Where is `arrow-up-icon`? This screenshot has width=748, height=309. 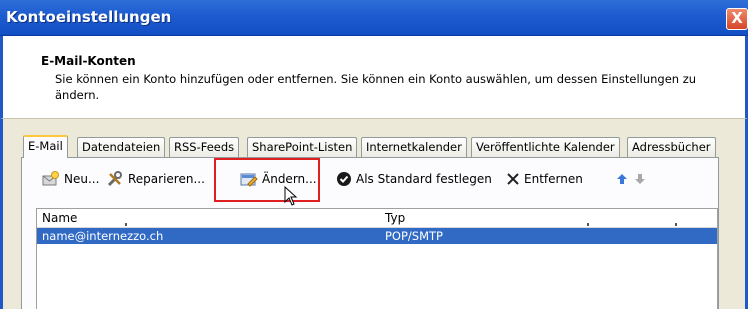 arrow-up-icon is located at coordinates (622, 179).